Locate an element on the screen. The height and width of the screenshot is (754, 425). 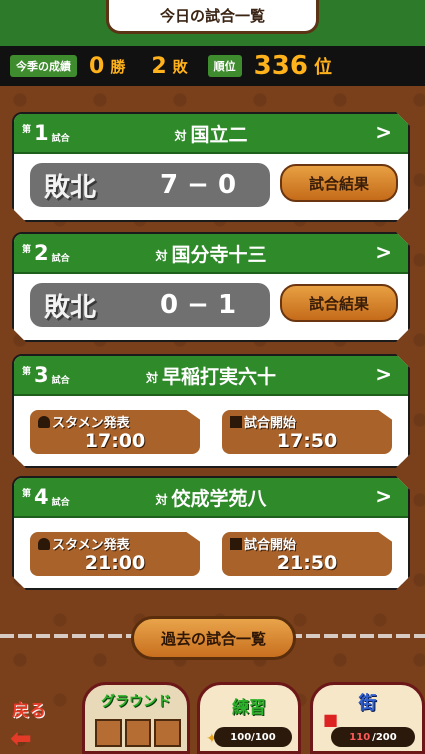
opponent-name: 佼成学苑八 is located at coordinates (219, 498).